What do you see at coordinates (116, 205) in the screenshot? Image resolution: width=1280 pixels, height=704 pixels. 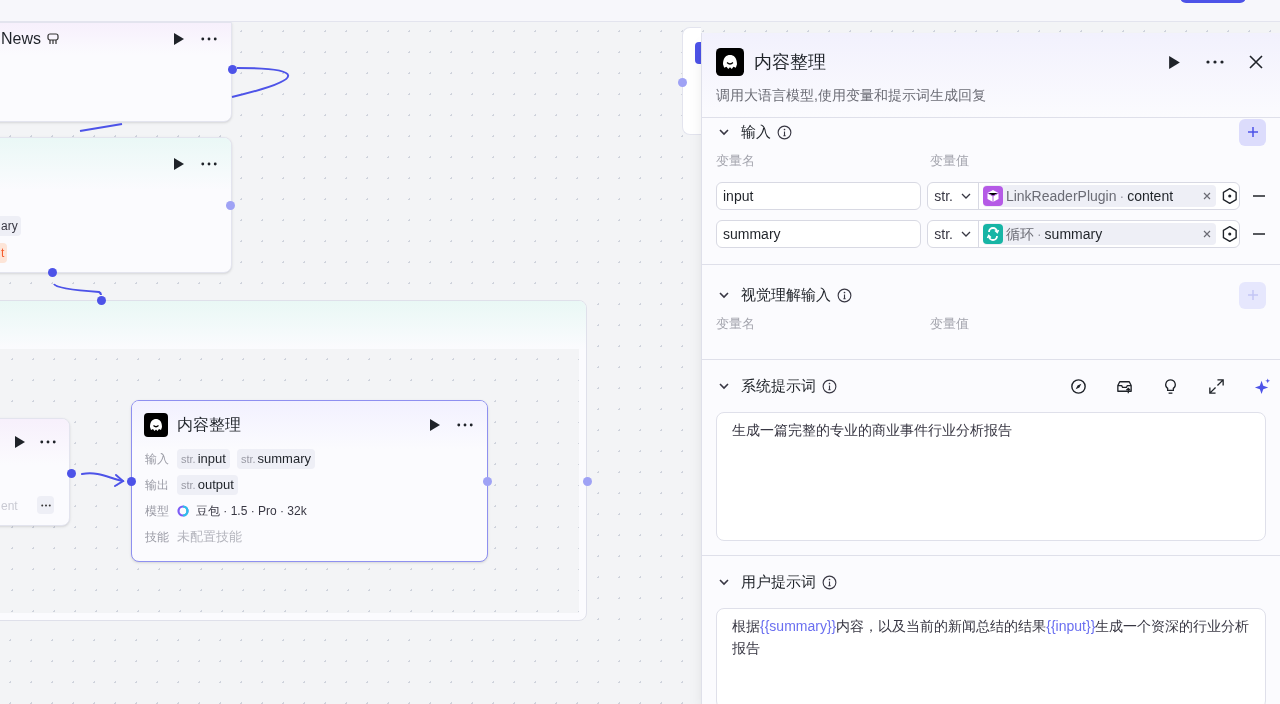 I see `node-card: ary t` at bounding box center [116, 205].